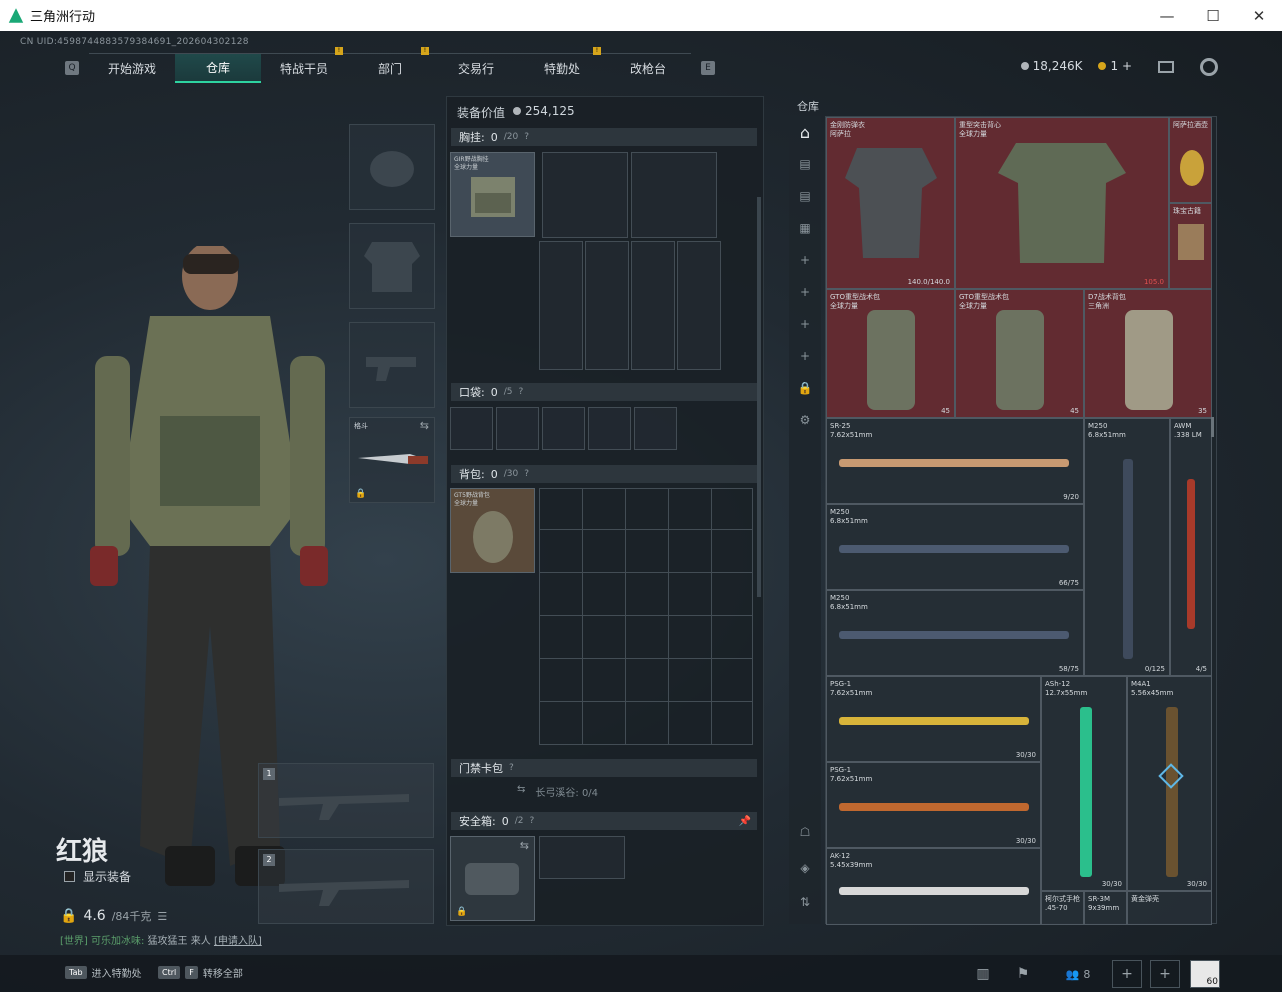 The image size is (1282, 992). Describe the element at coordinates (955, 461) in the screenshot. I see `warehouse-item-sr25: SR-25 7.62x51mm 9/20` at that location.